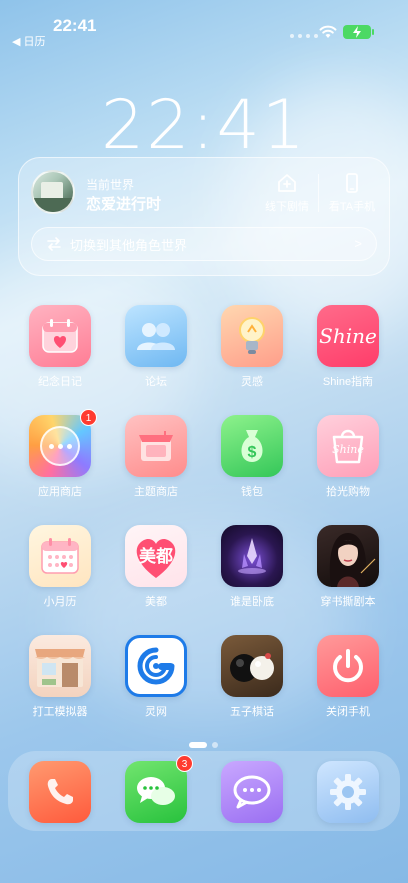 This screenshot has height=883, width=408. Describe the element at coordinates (358, 32) in the screenshot. I see `battery-icon` at that location.